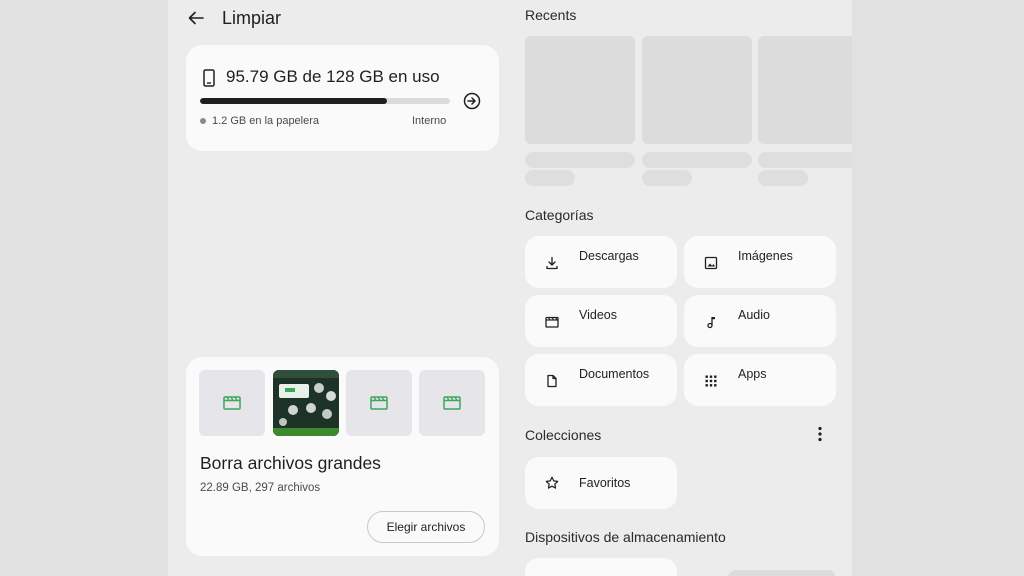 This screenshot has height=576, width=1024. I want to click on arrow-forward-circle-icon, so click(472, 101).